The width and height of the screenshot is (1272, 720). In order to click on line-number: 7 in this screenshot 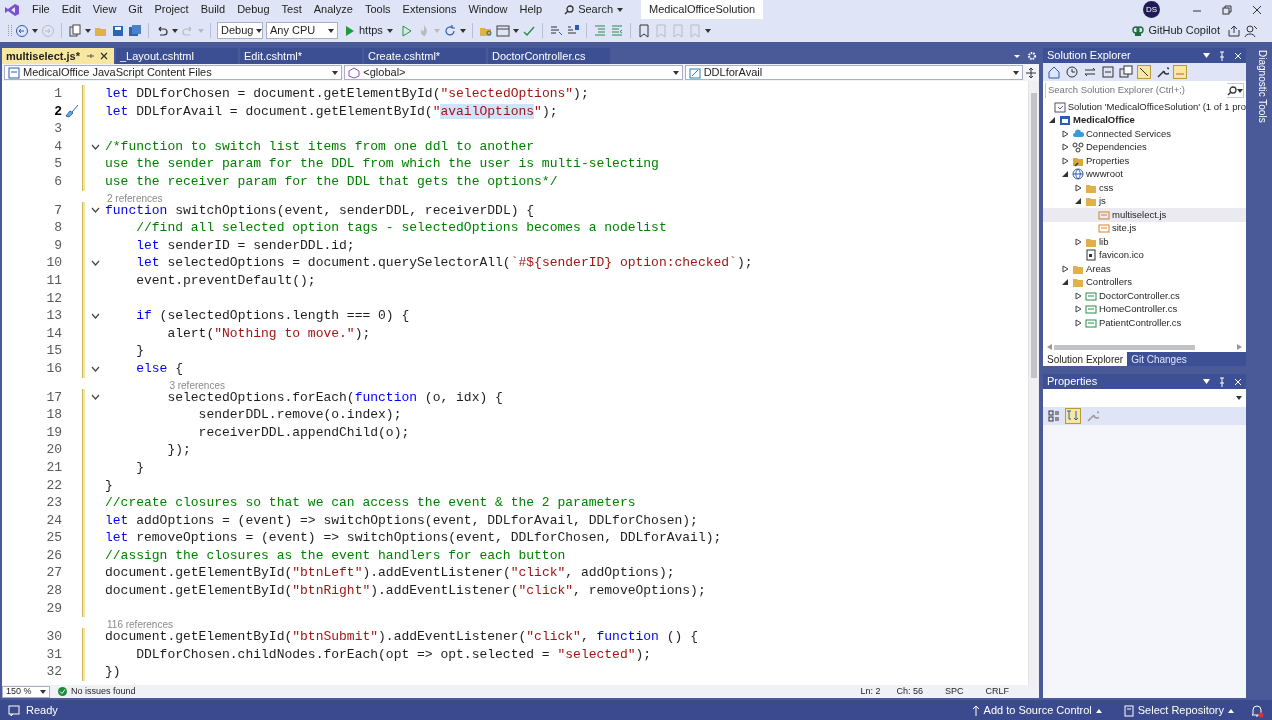, I will do `click(58, 210)`.